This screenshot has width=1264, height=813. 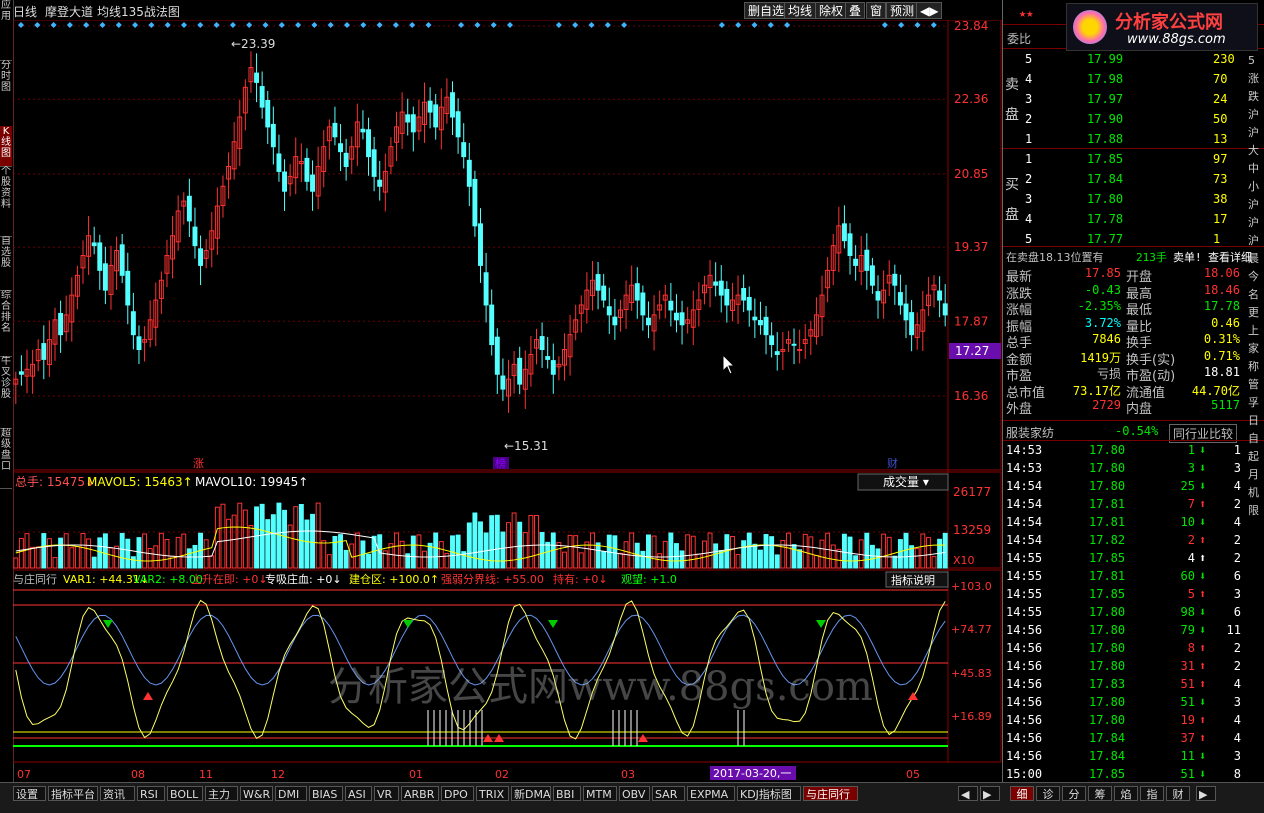 What do you see at coordinates (1048, 793) in the screenshot?
I see `right-panel-tab-1: 诊` at bounding box center [1048, 793].